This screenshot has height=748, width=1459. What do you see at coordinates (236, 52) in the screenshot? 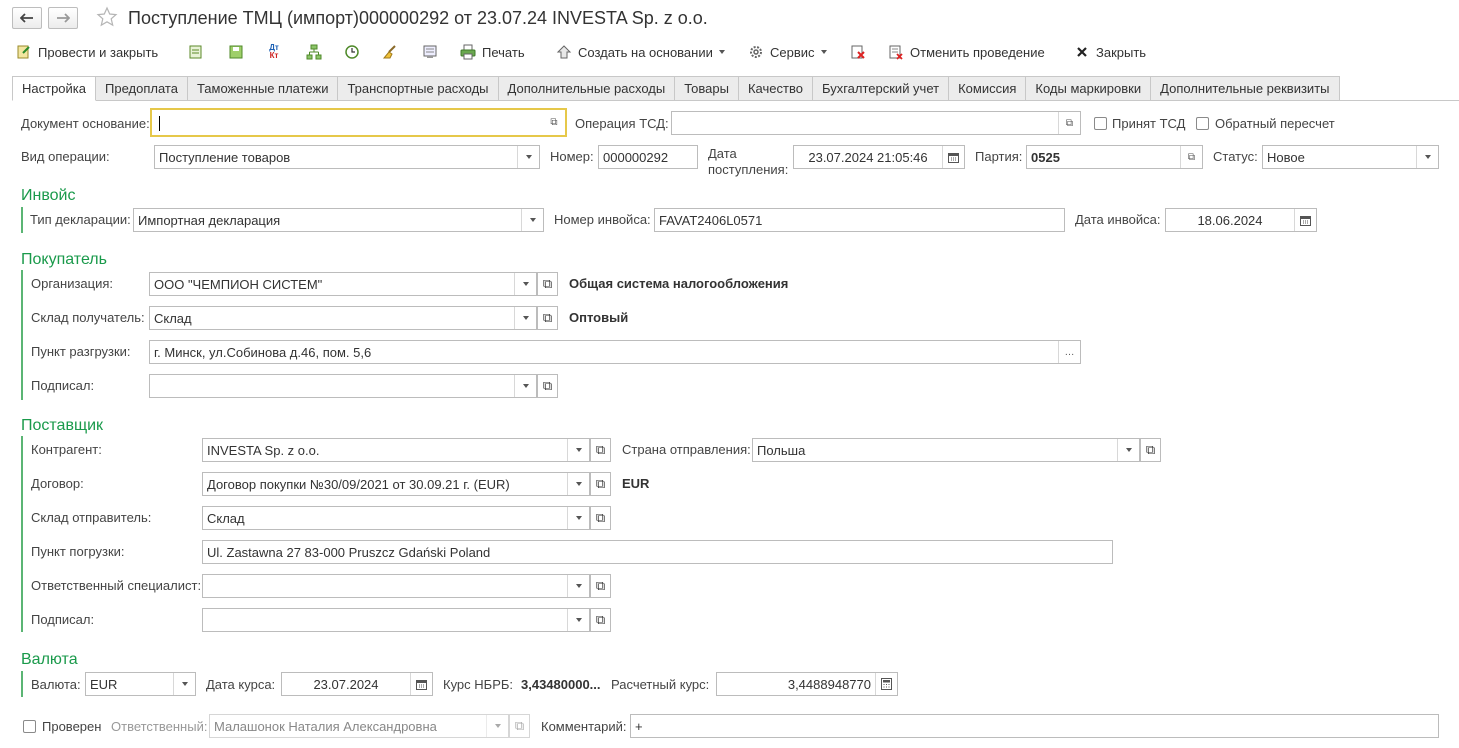
I see `save-button` at bounding box center [236, 52].